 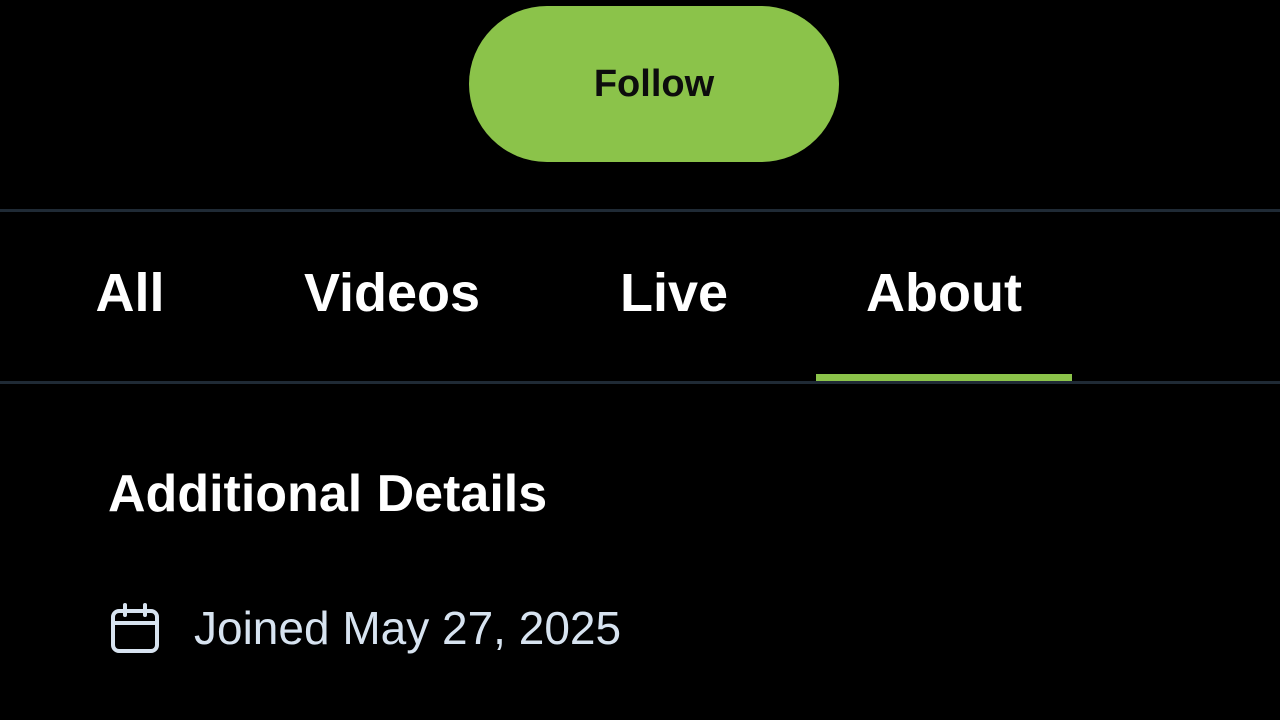 What do you see at coordinates (654, 84) in the screenshot?
I see `follow-button: Follow` at bounding box center [654, 84].